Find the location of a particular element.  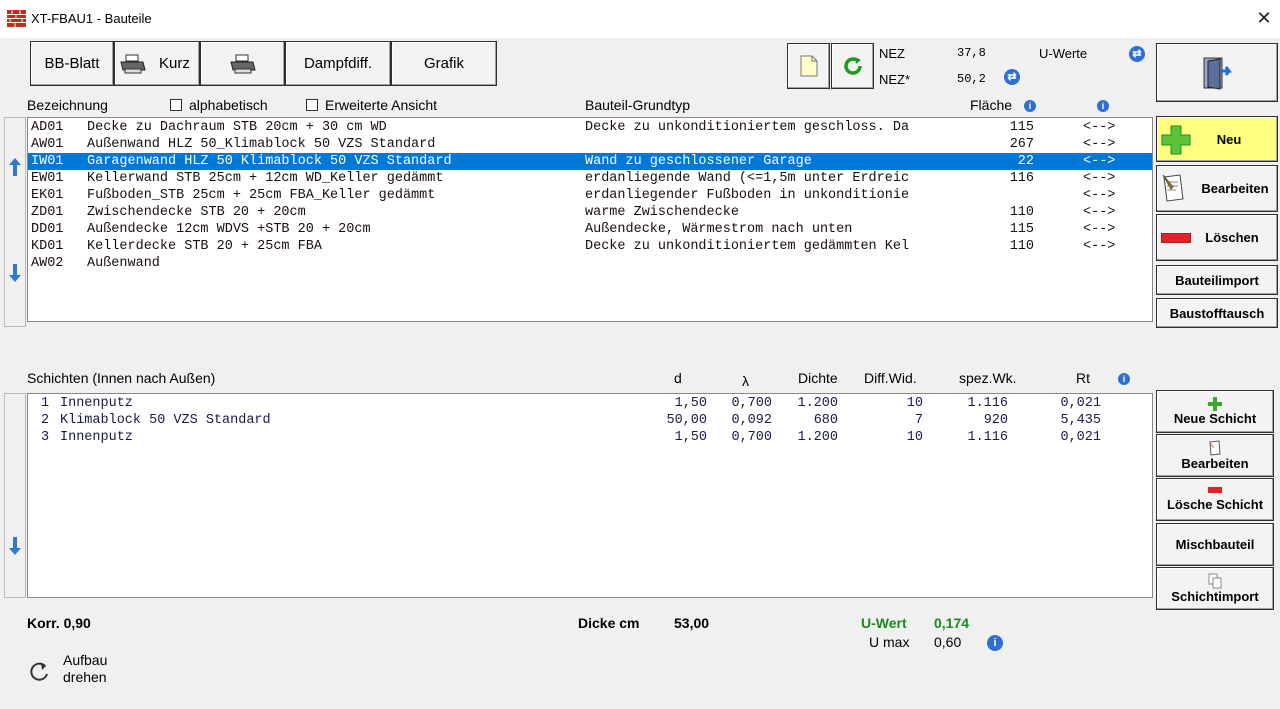

u-werte-info-icon: ⇄ is located at coordinates (1137, 54).